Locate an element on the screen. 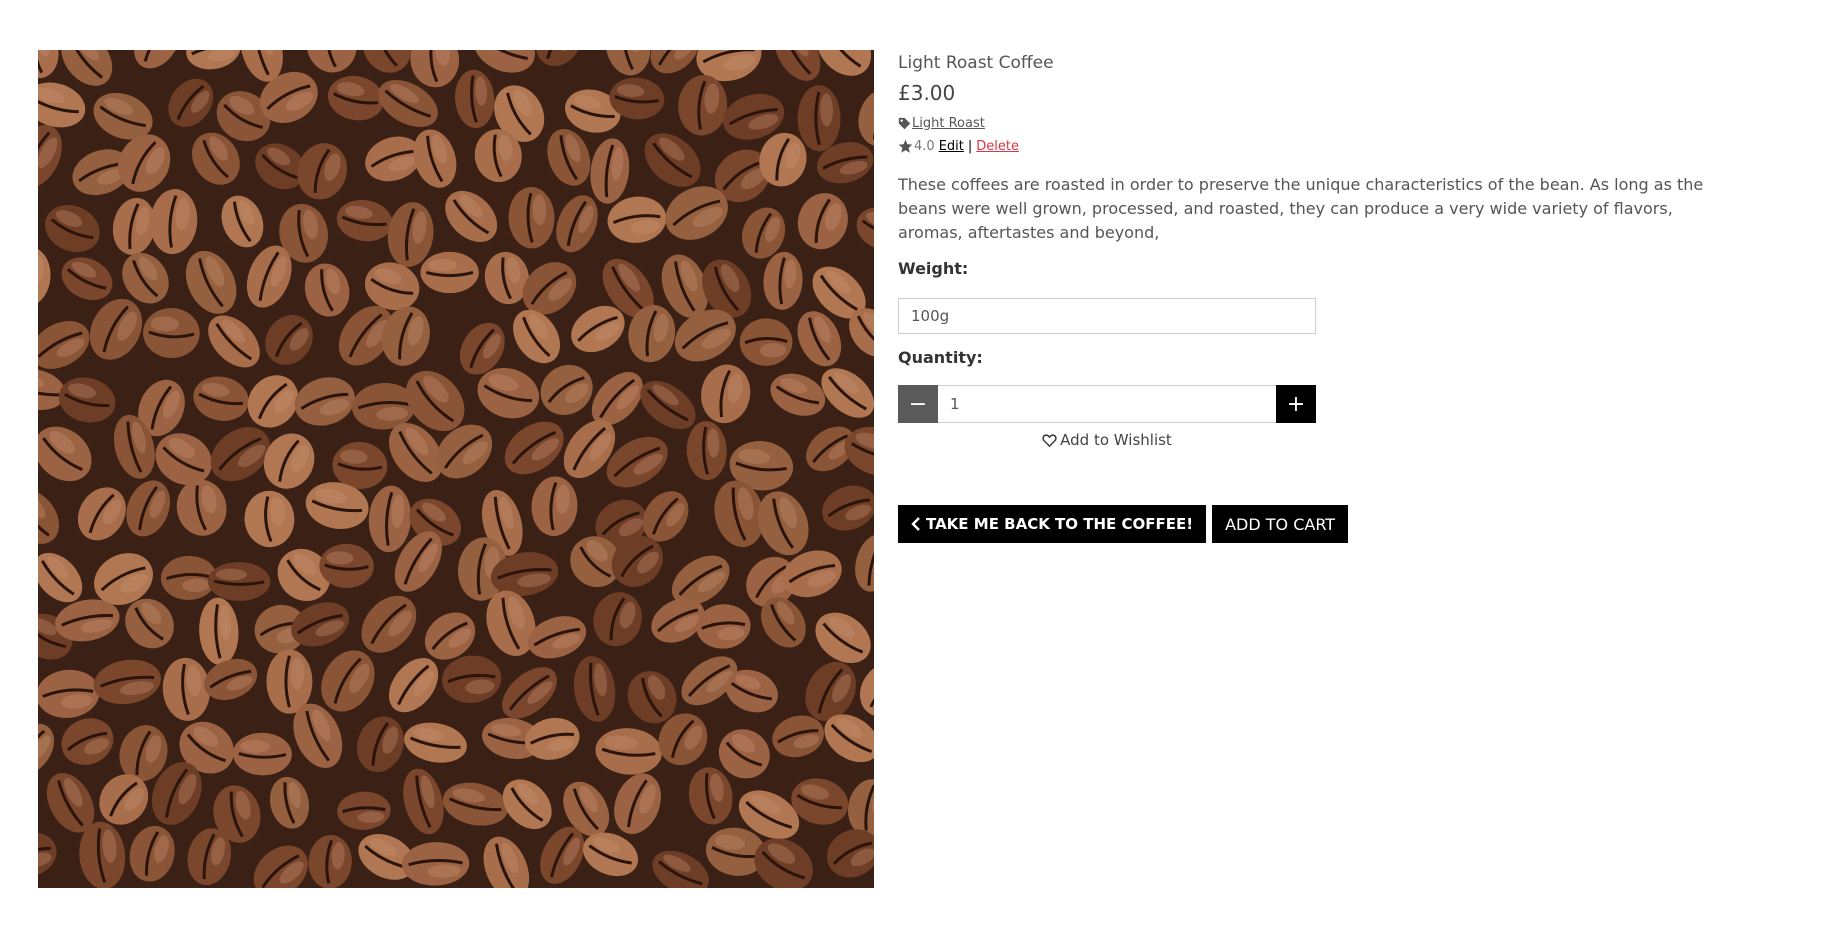 The height and width of the screenshot is (932, 1830). quantity-stepper: − 1 + is located at coordinates (1107, 404).